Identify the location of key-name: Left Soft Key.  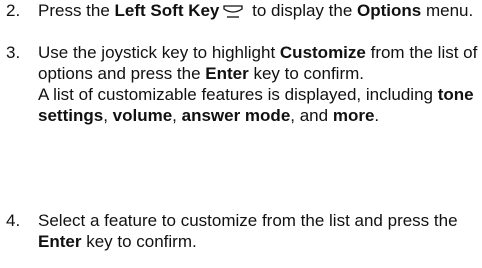
(167, 10).